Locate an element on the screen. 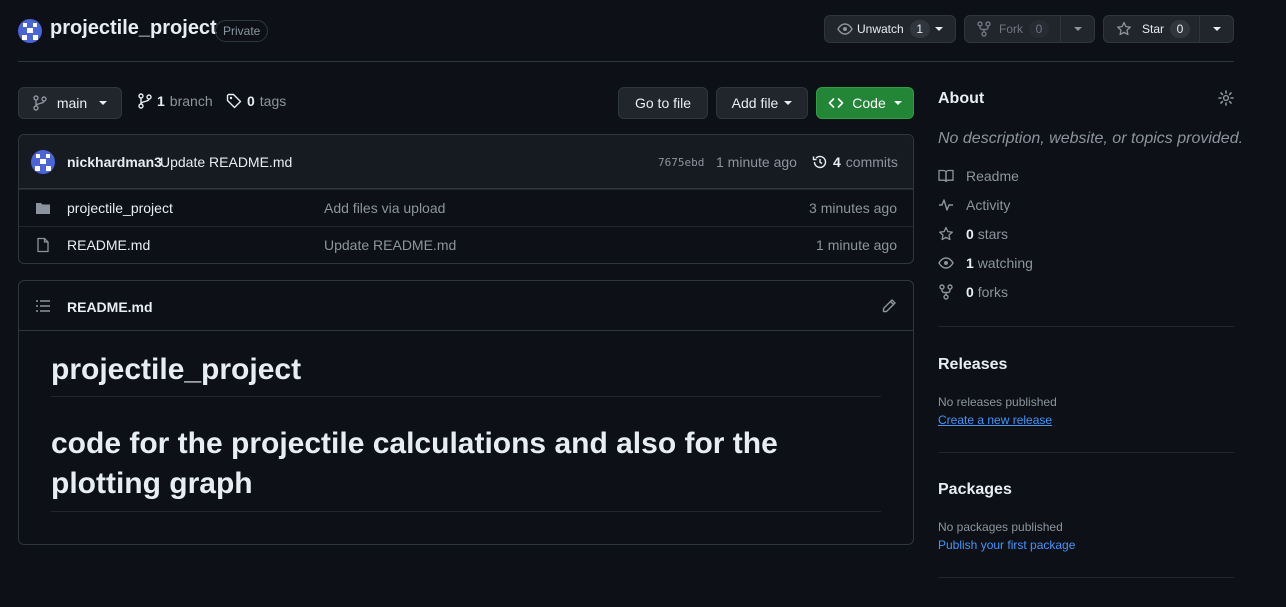  code-icon is located at coordinates (836, 103).